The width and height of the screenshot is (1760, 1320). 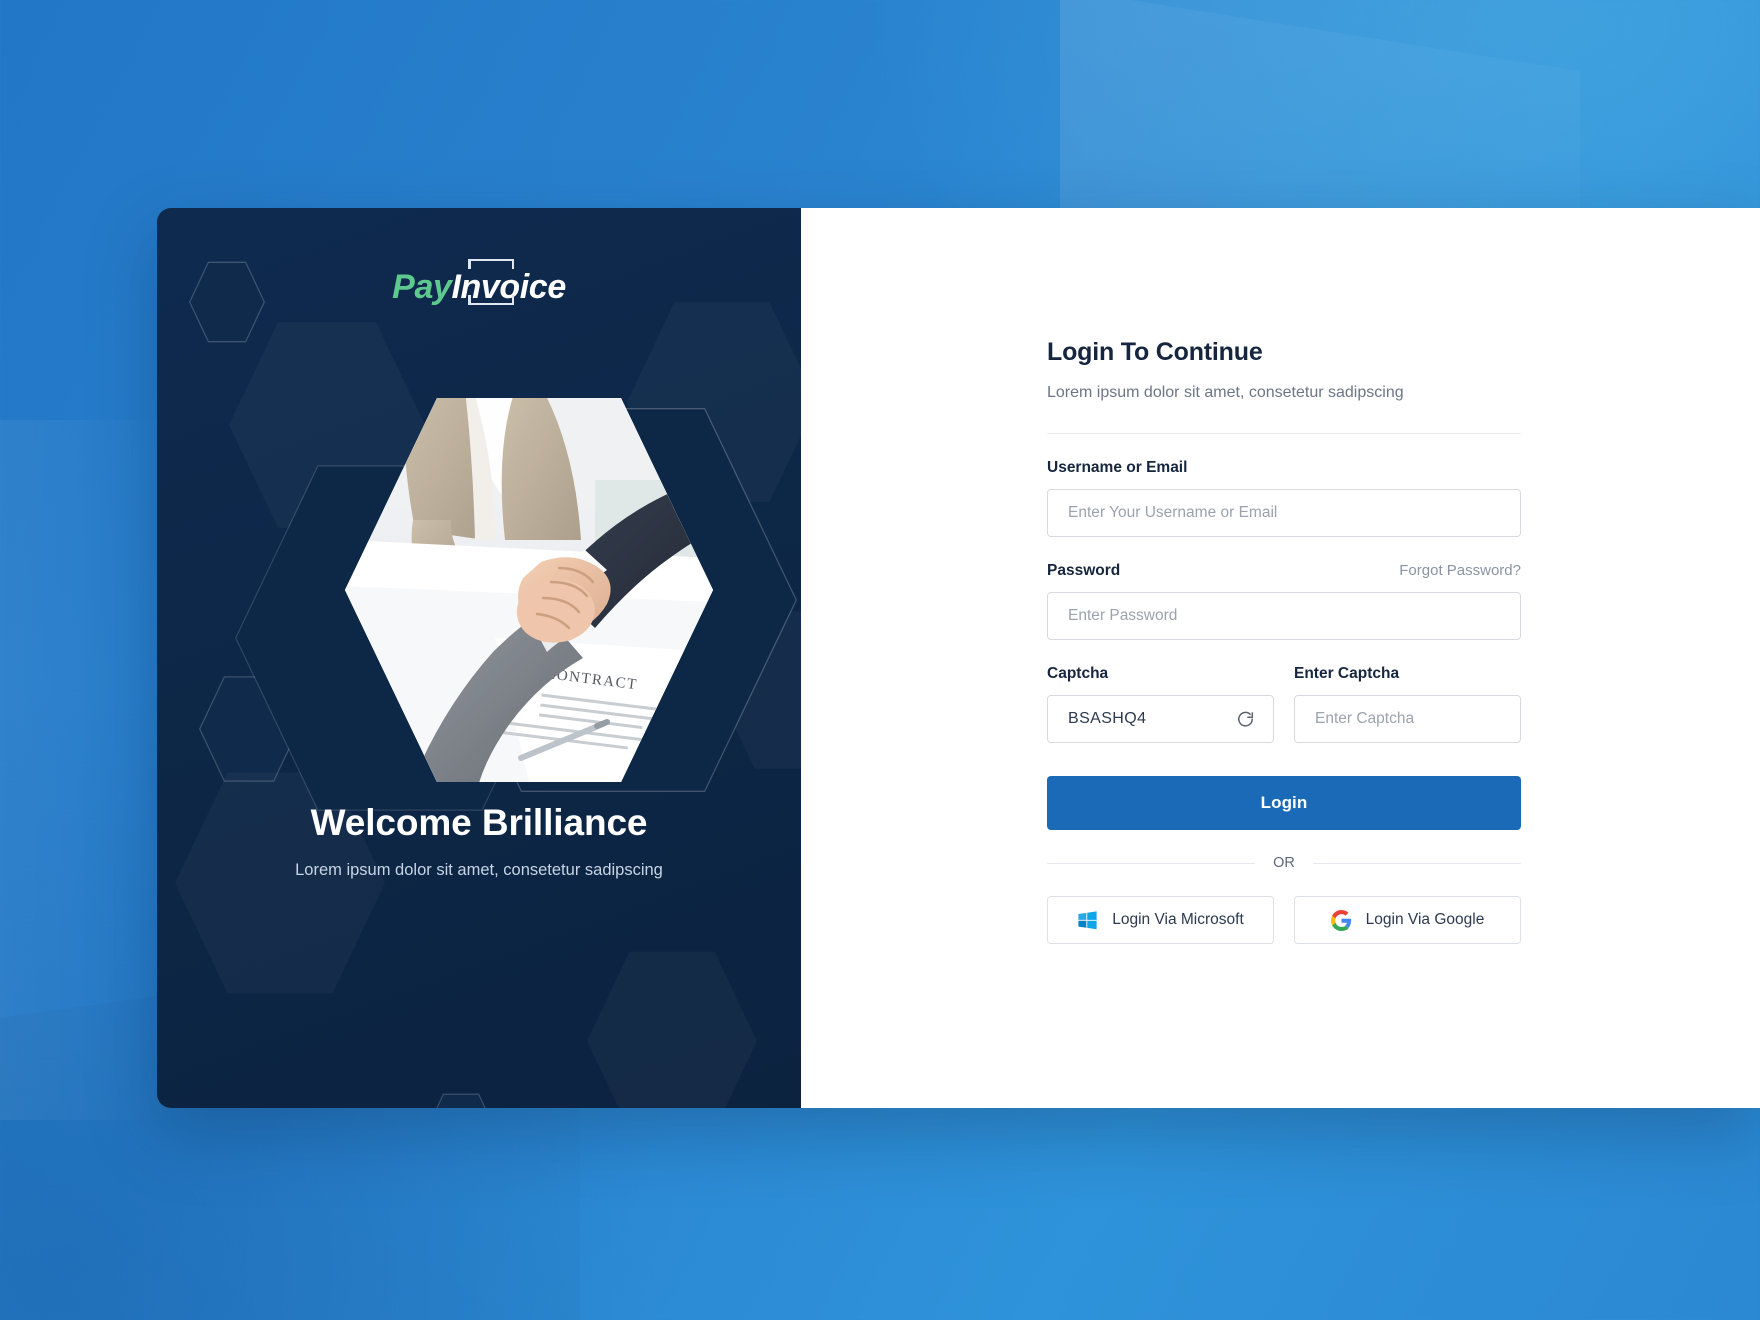 I want to click on or-divider: OR, so click(x=1284, y=863).